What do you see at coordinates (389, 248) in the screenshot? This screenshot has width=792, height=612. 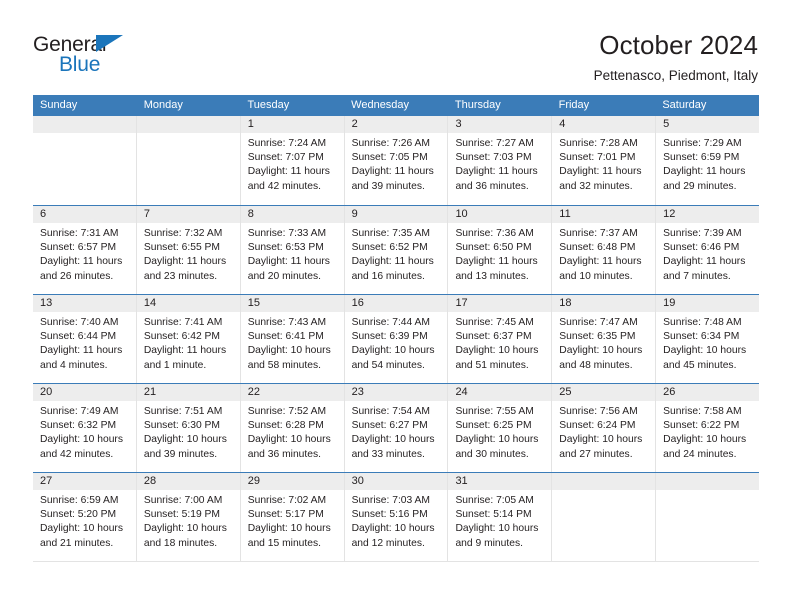 I see `sunset-text: Sunset: 6:52 PM` at bounding box center [389, 248].